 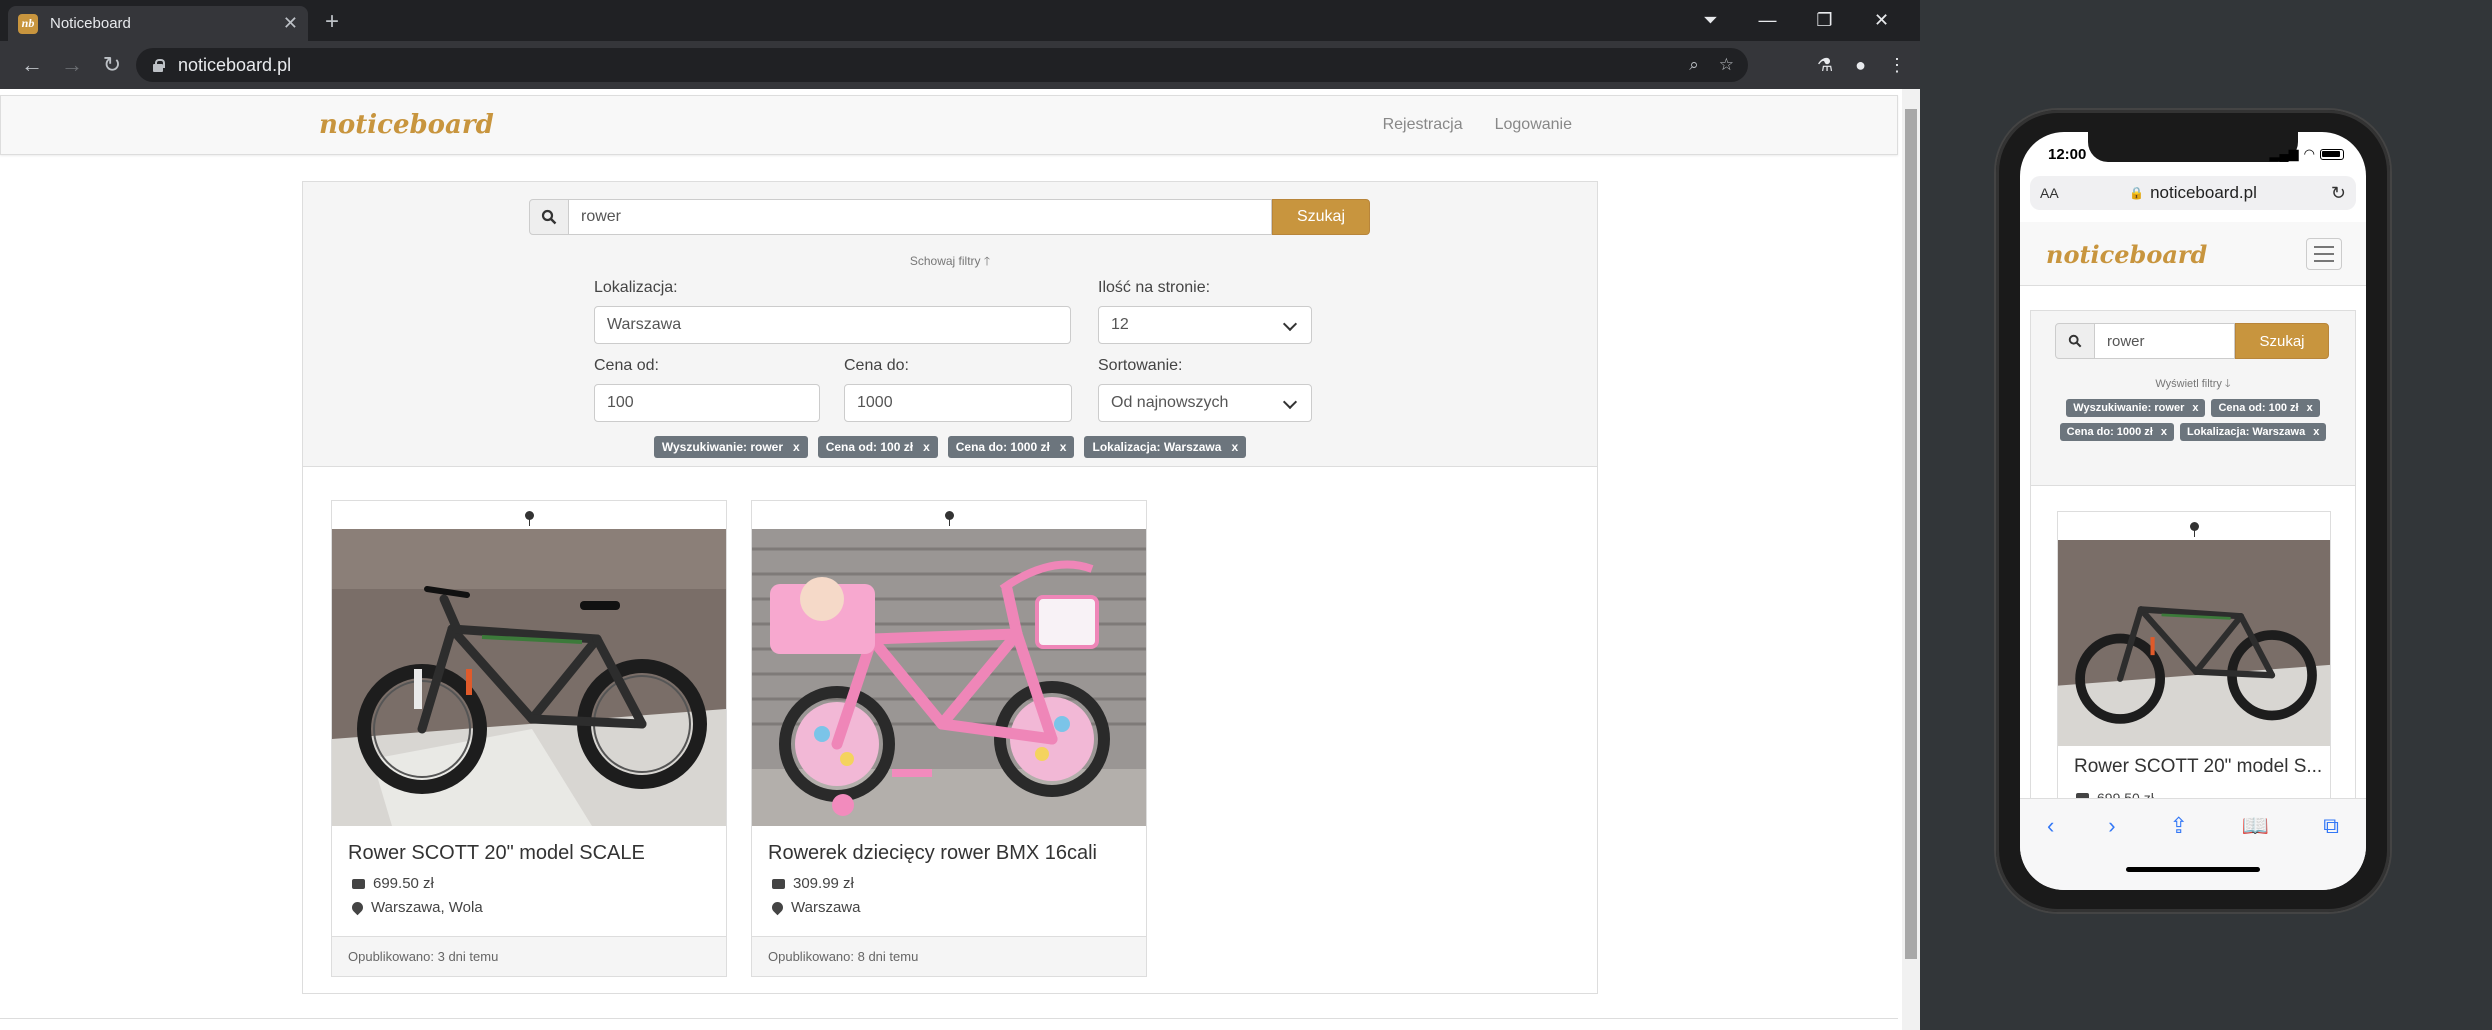 I want to click on site-navbar: noticeboard Rejestracja Logowanie, so click(x=949, y=125).